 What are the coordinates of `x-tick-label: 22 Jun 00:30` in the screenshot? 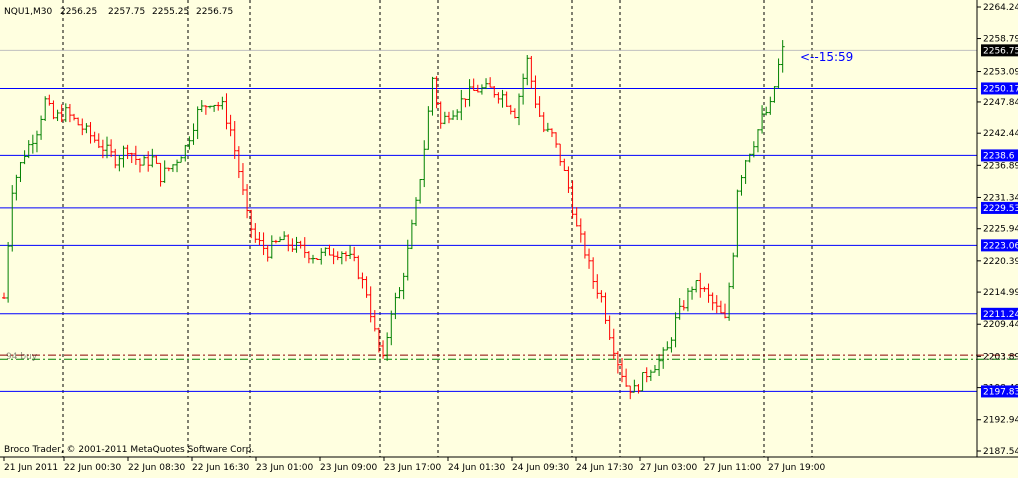 It's located at (92, 468).